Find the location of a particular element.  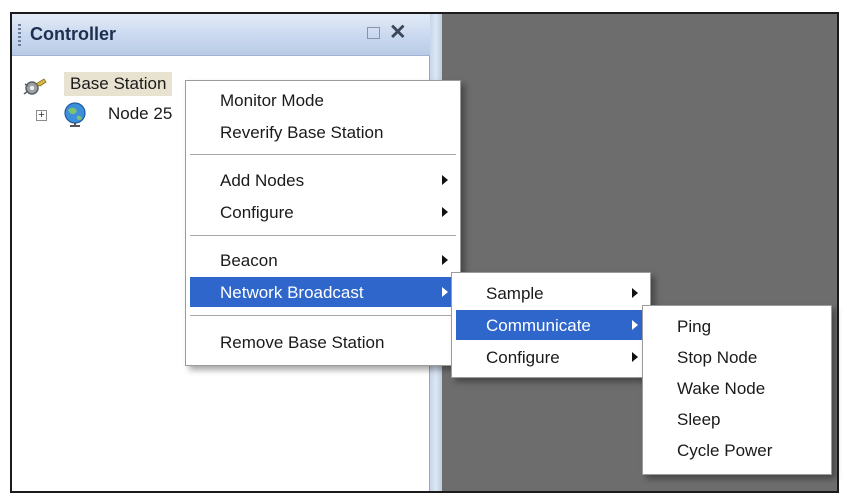

menu-item-beacon: Beacon is located at coordinates (323, 260).